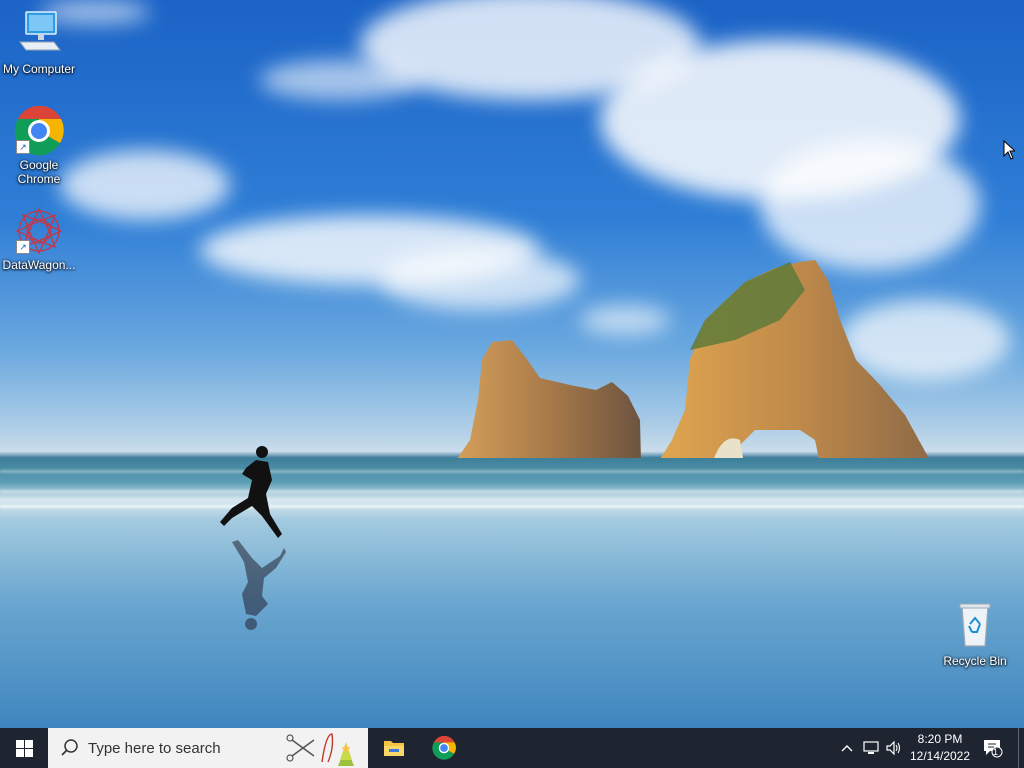 Image resolution: width=1024 pixels, height=768 pixels. I want to click on chevron-up-icon, so click(847, 748).